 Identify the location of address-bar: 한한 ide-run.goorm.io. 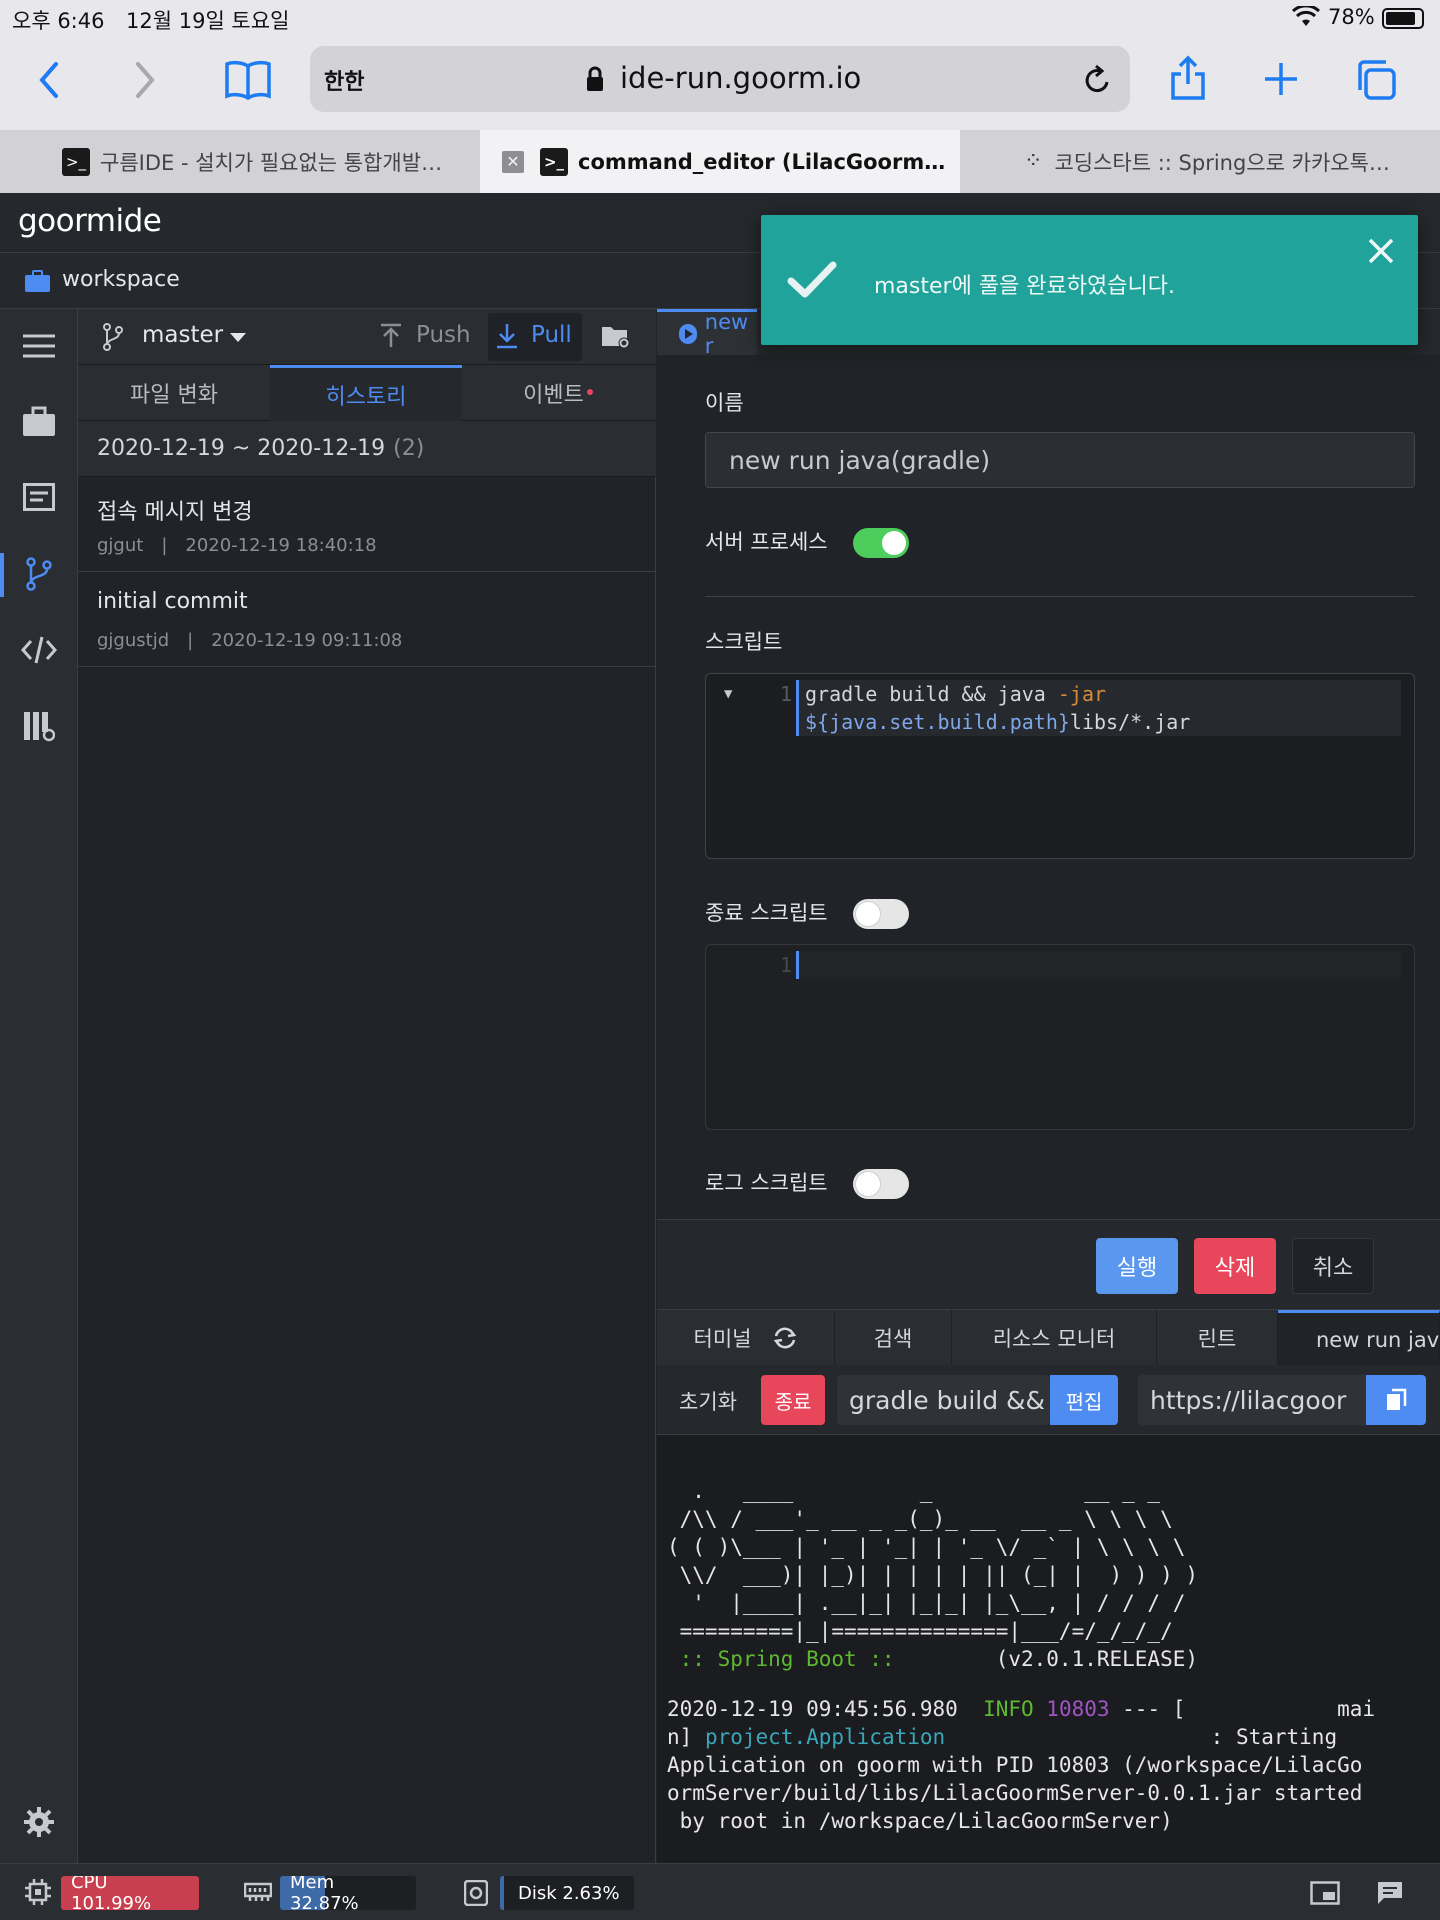
(720, 79).